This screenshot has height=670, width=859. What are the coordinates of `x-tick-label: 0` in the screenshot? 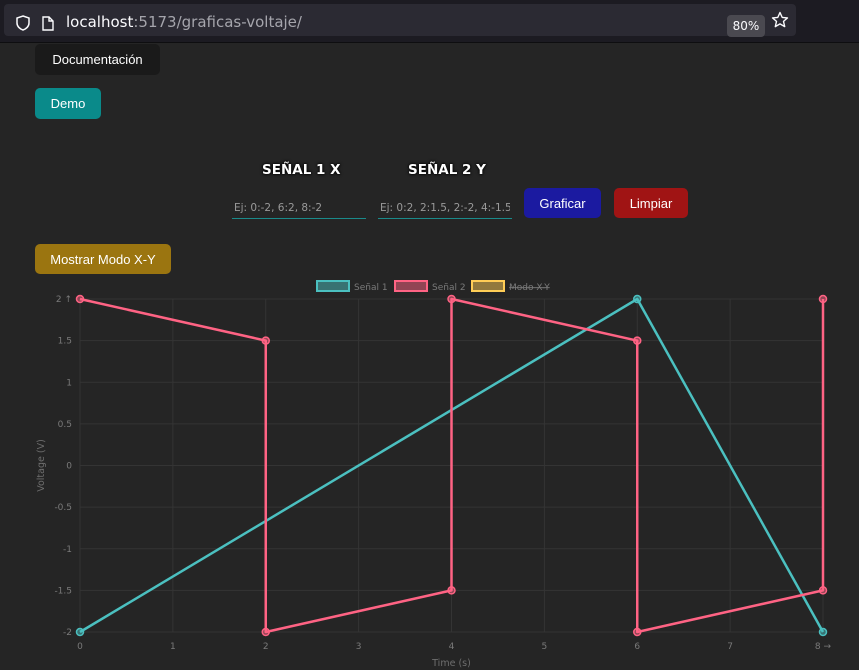 It's located at (80, 647).